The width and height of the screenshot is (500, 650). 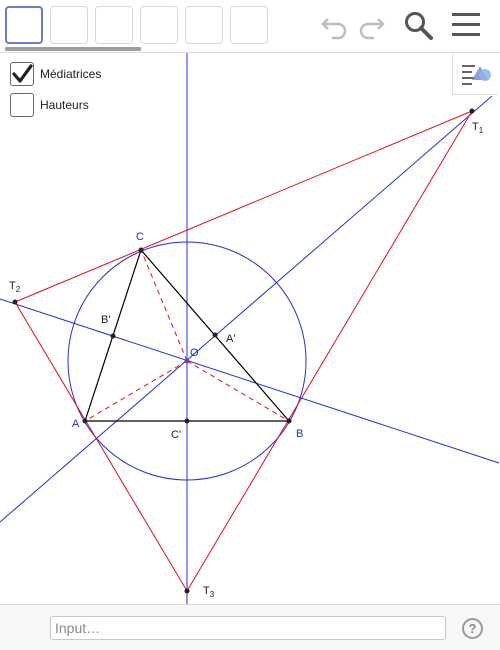 I want to click on menu-icon, so click(x=466, y=25).